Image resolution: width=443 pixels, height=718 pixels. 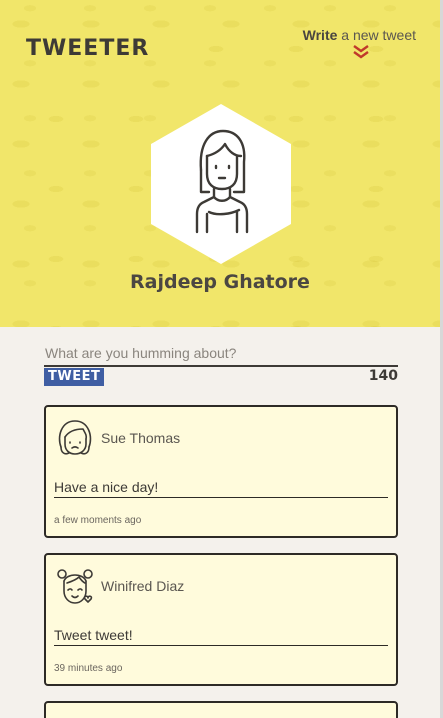 I want to click on compose-form: TWEET 140, so click(x=221, y=364).